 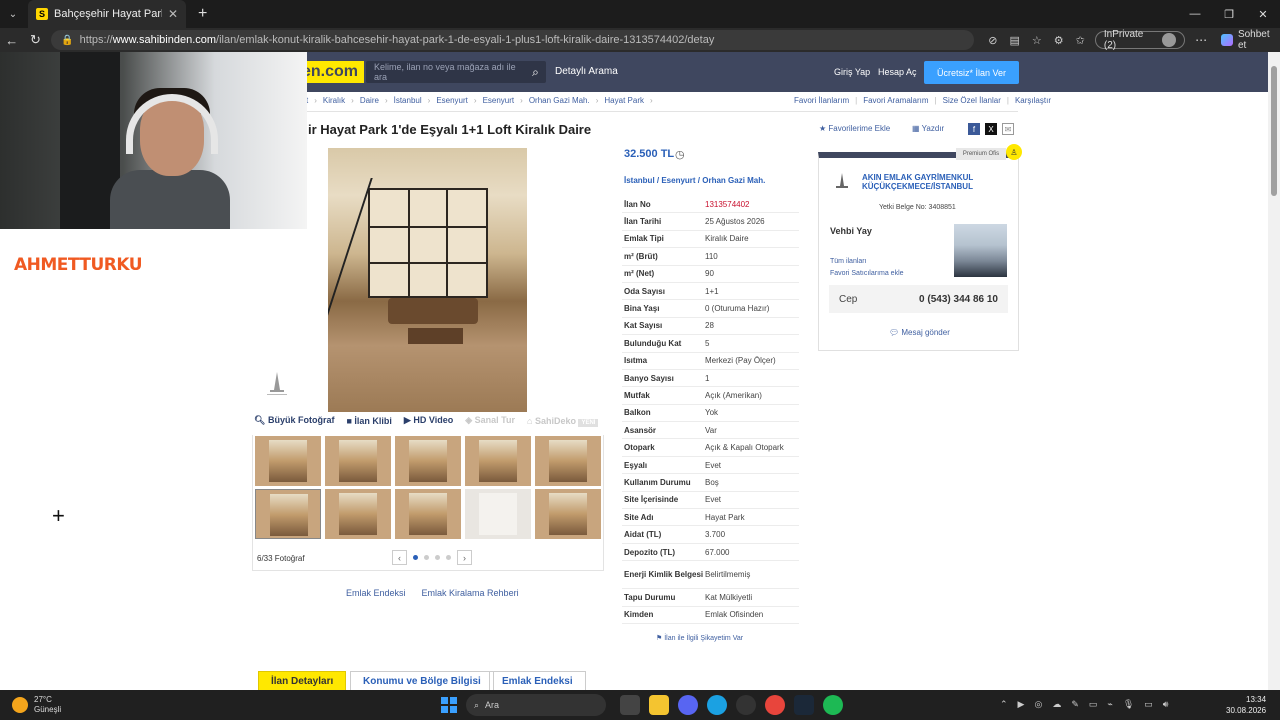 What do you see at coordinates (1274, 371) in the screenshot?
I see `page-scrollbar` at bounding box center [1274, 371].